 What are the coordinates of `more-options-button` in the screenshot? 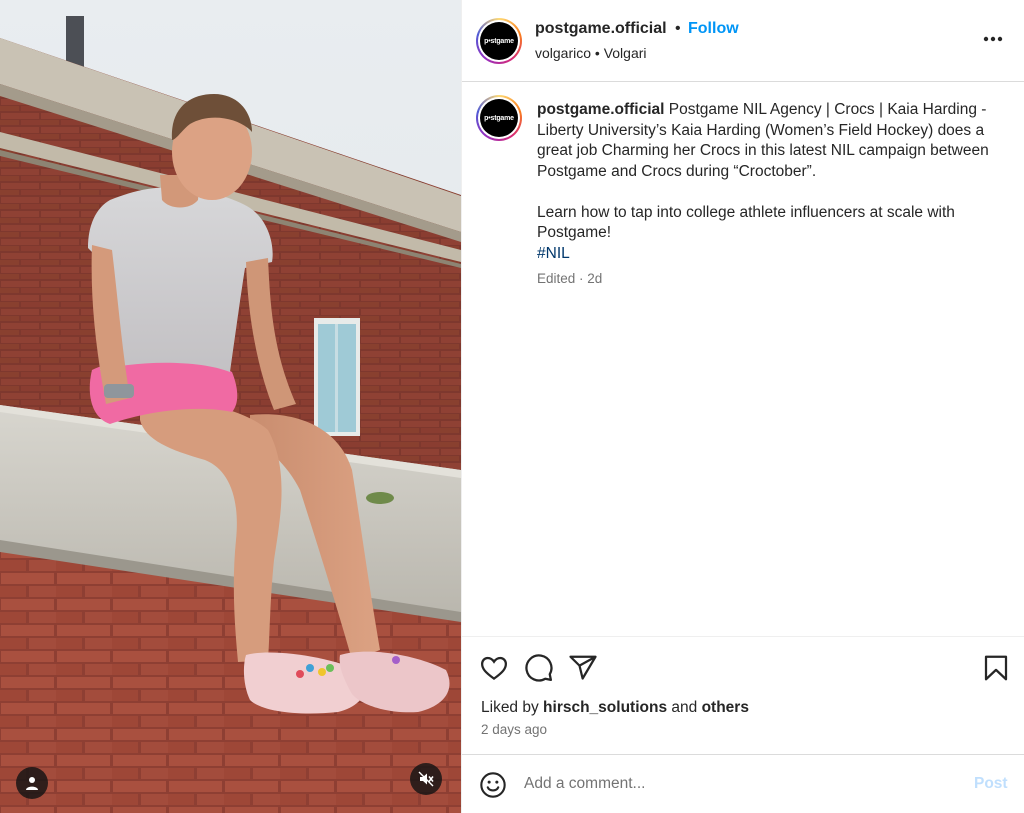 It's located at (993, 39).